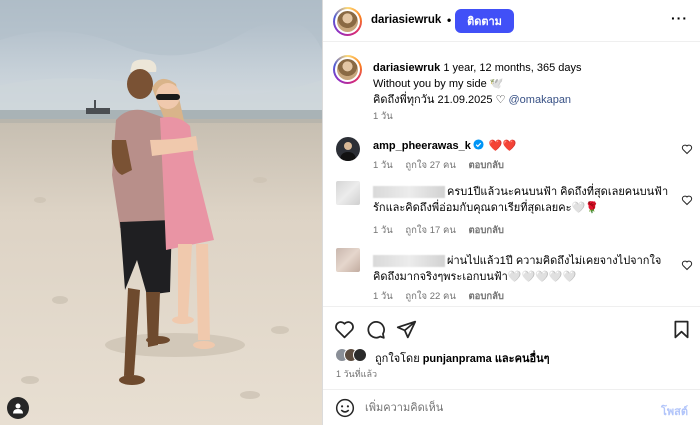 The width and height of the screenshot is (700, 425). Describe the element at coordinates (397, 359) in the screenshot. I see `likes-prefix: ถูกใจโดย` at that location.